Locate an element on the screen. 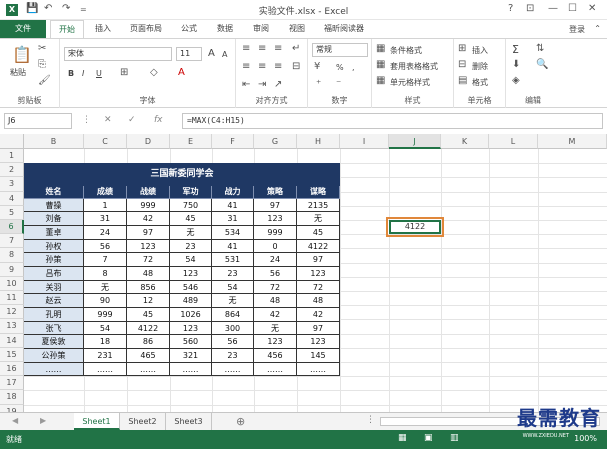  conditional-format-icon: ▦ is located at coordinates (380, 48).